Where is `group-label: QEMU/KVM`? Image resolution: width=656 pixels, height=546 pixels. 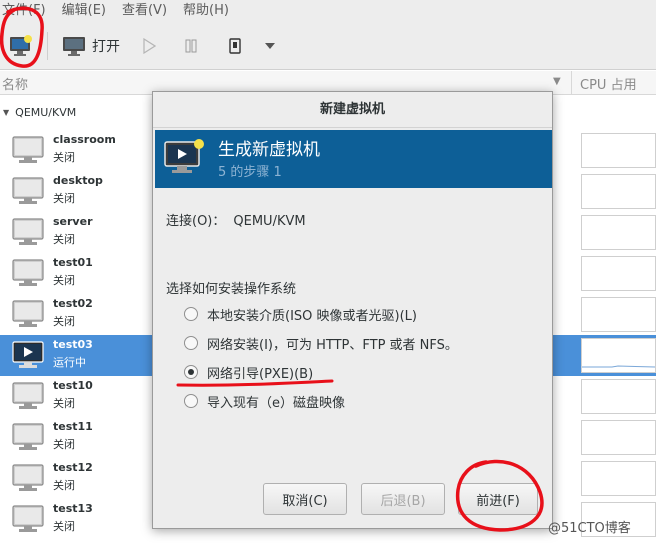
group-label: QEMU/KVM is located at coordinates (46, 112).